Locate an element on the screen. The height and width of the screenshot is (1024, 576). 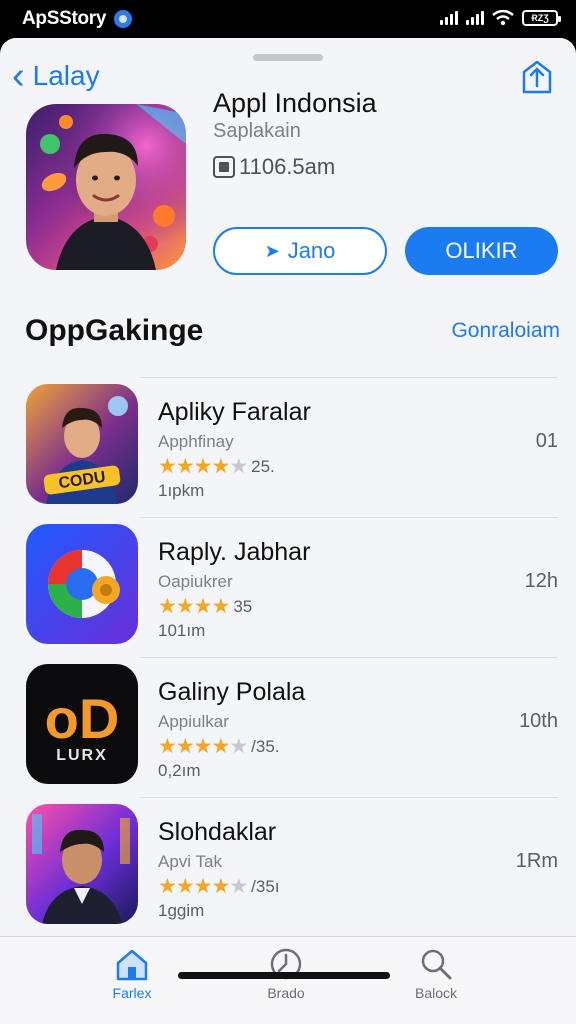
app-subtitle: Saplakain is located at coordinates (257, 131).